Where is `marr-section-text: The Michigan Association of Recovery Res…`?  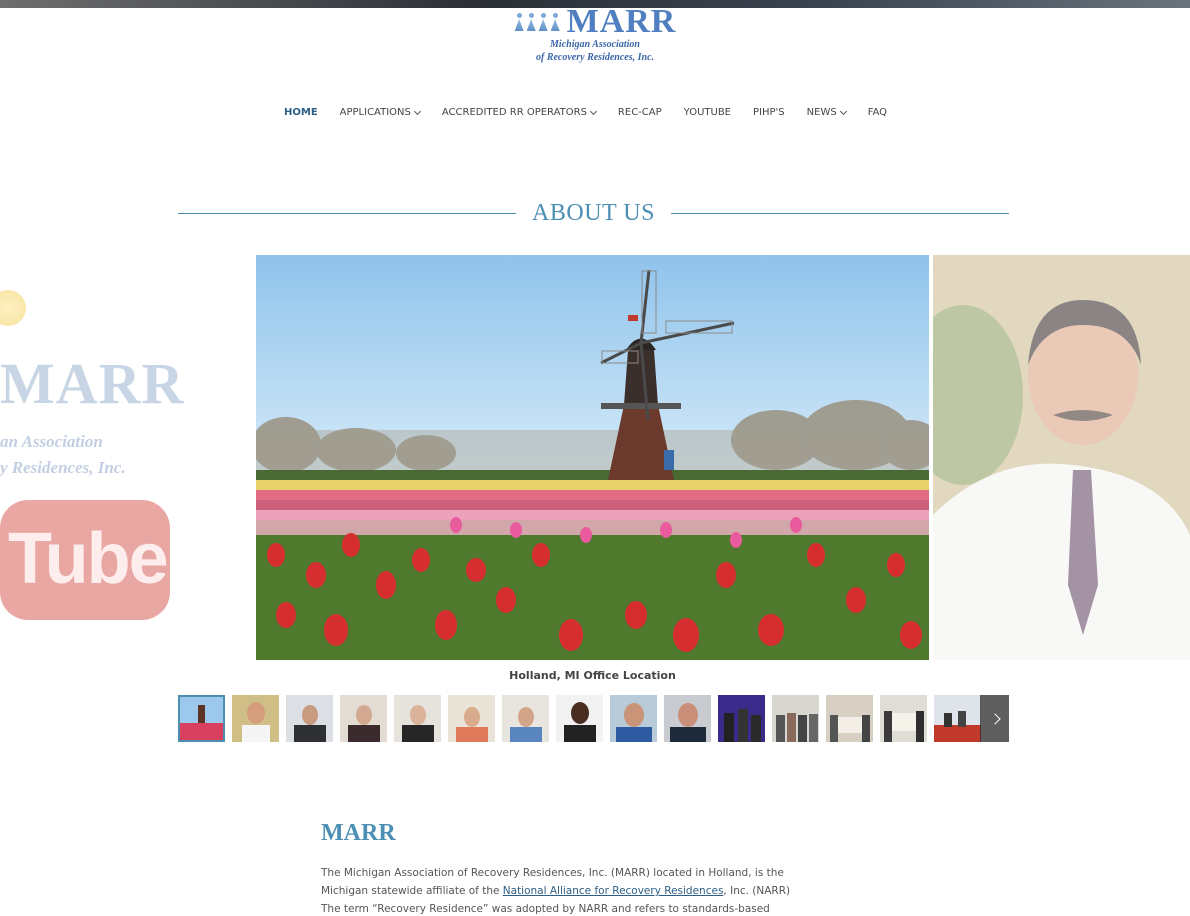 marr-section-text: The Michigan Association of Recovery Res… is located at coordinates (601, 890).